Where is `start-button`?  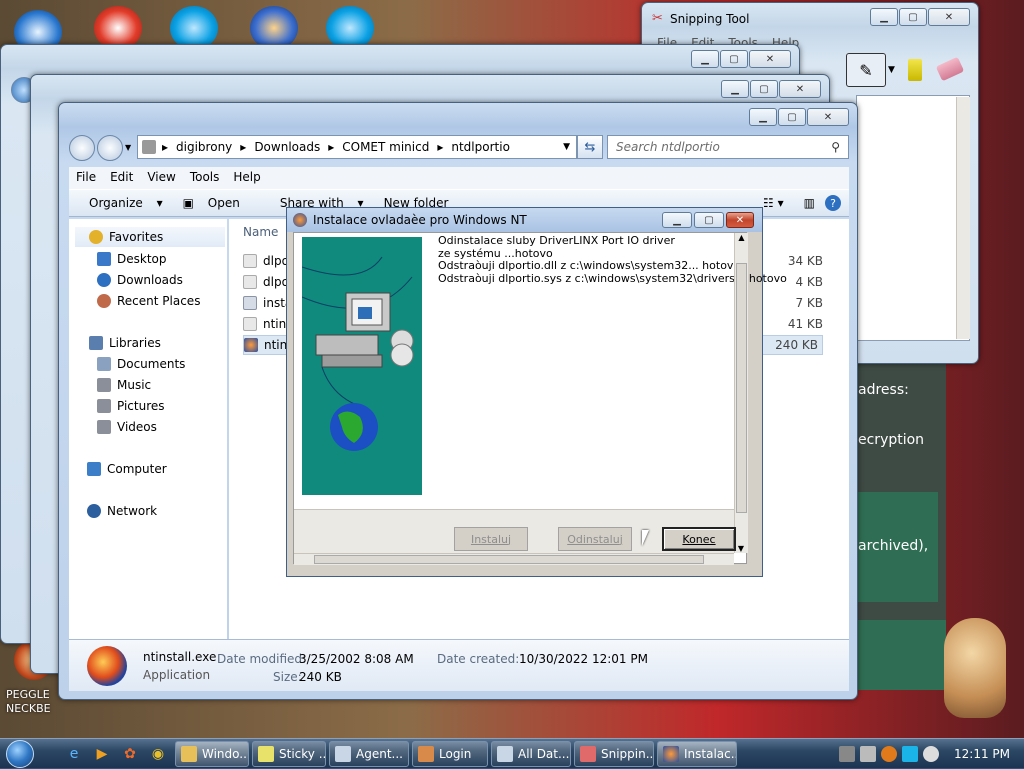 start-button is located at coordinates (20, 754).